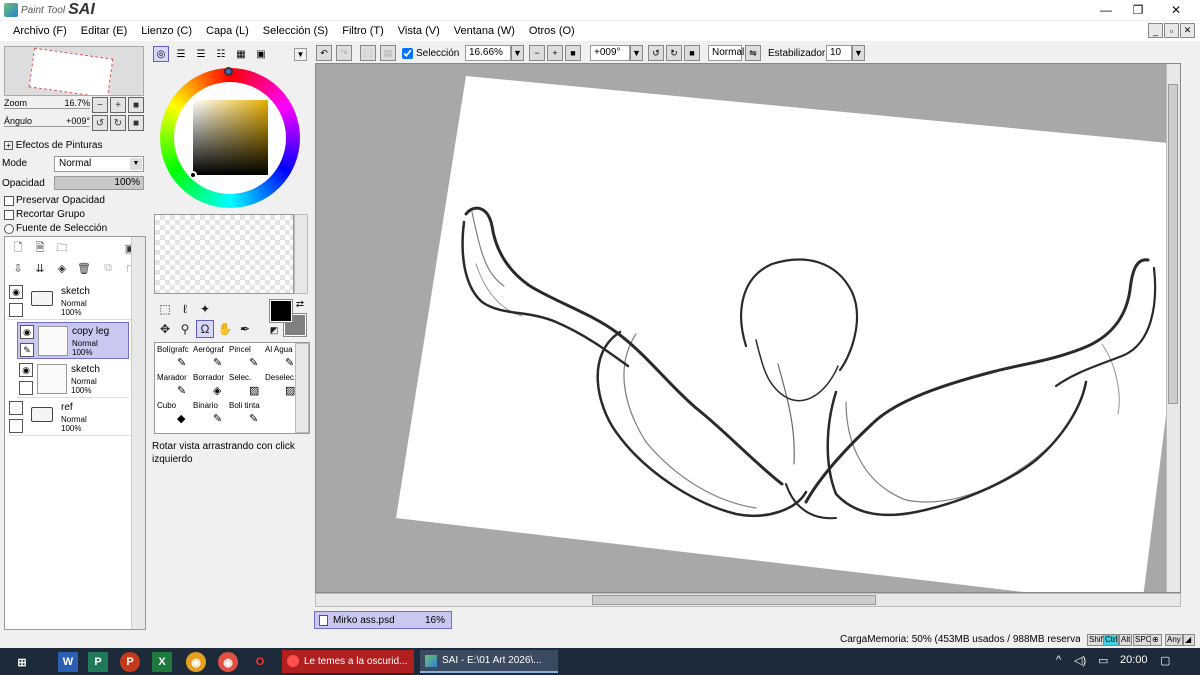 The width and height of the screenshot is (1200, 675). I want to click on redo-button: ↷, so click(344, 53).